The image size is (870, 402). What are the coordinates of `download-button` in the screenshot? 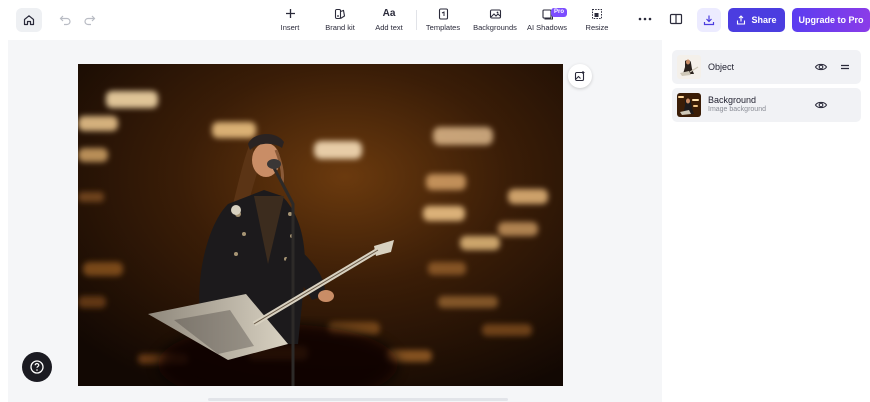 It's located at (709, 20).